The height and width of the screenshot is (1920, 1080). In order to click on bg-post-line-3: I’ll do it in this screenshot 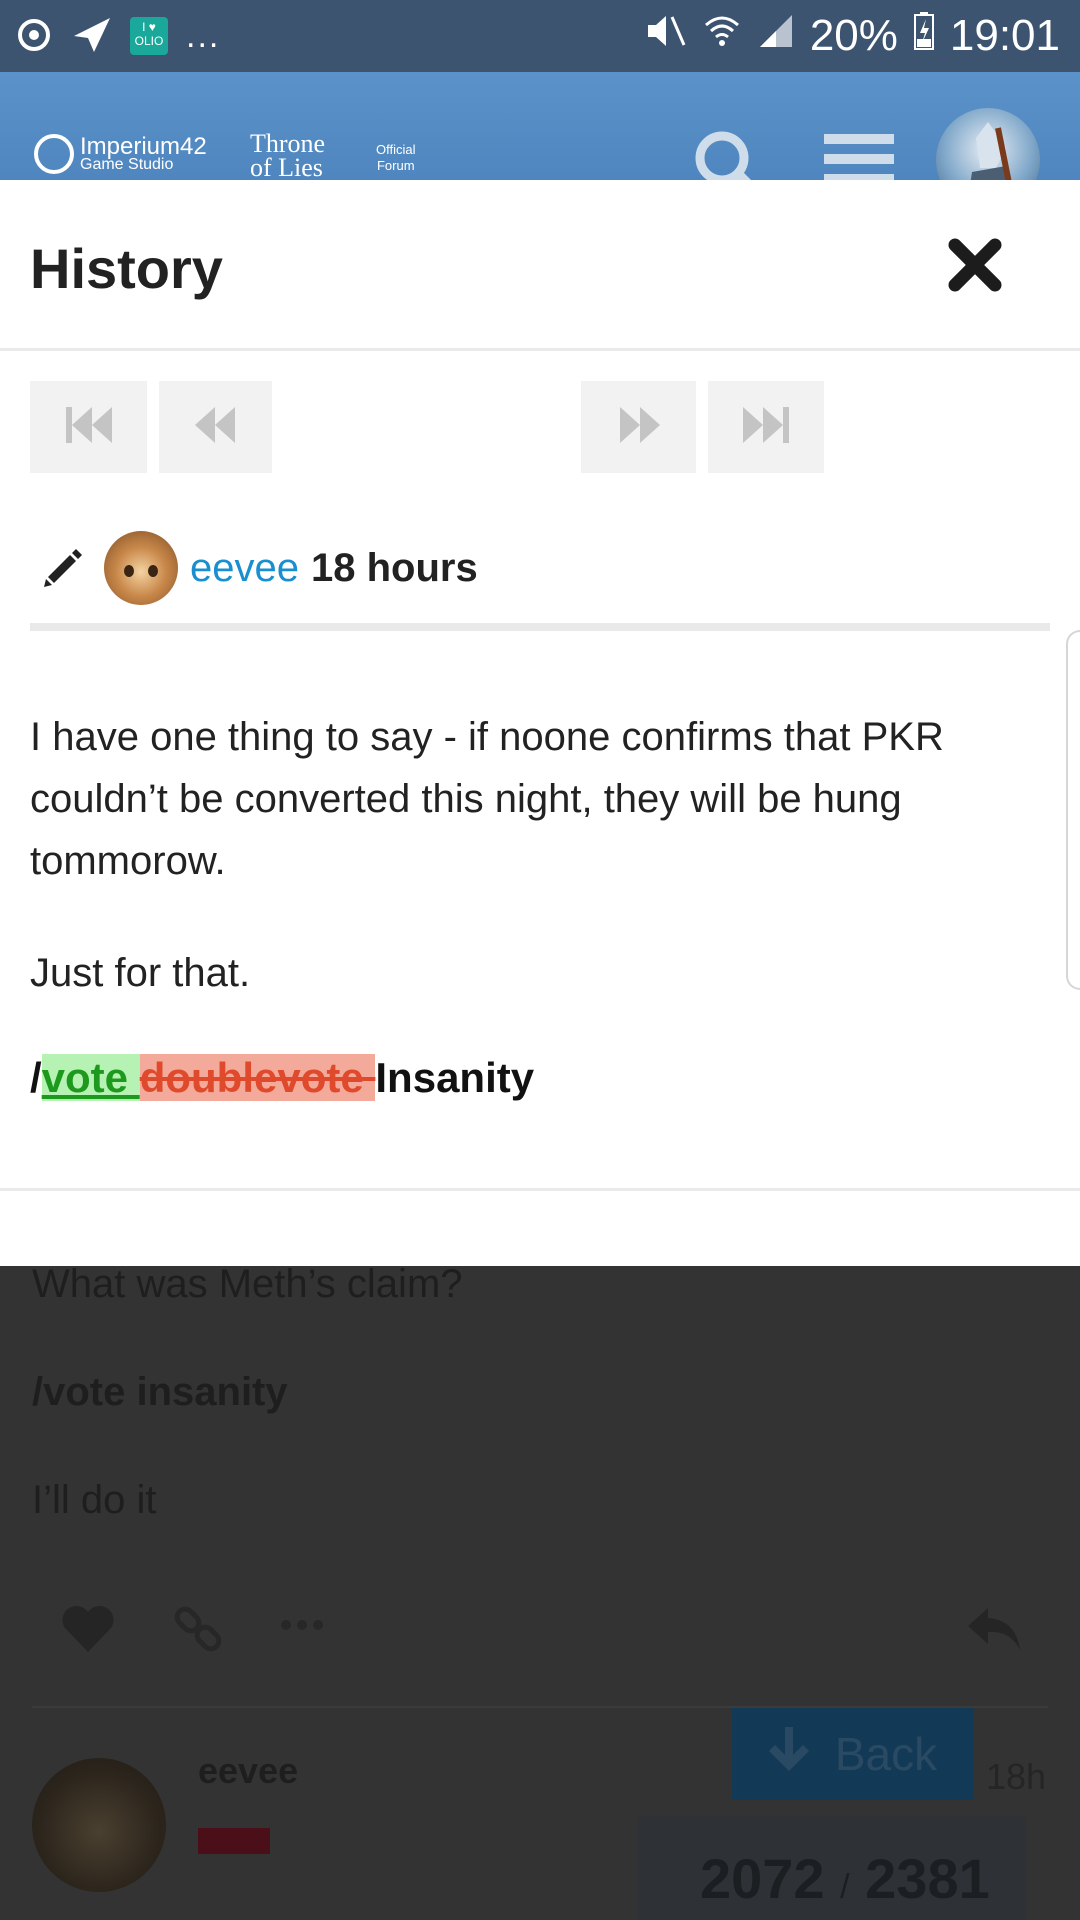, I will do `click(94, 1500)`.